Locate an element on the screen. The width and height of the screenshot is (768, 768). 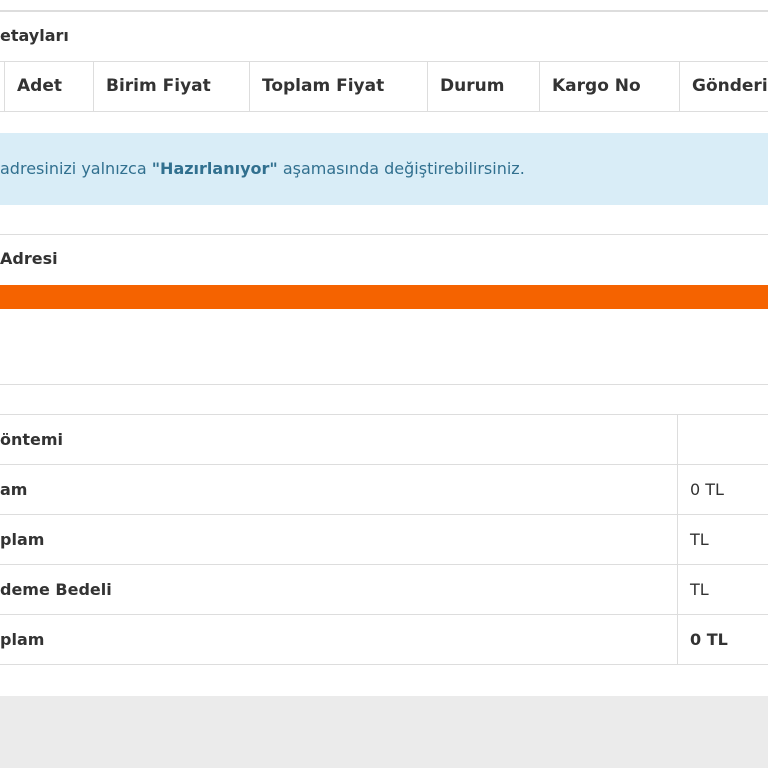
column-header-gonderilen: Gönderile is located at coordinates (723, 86).